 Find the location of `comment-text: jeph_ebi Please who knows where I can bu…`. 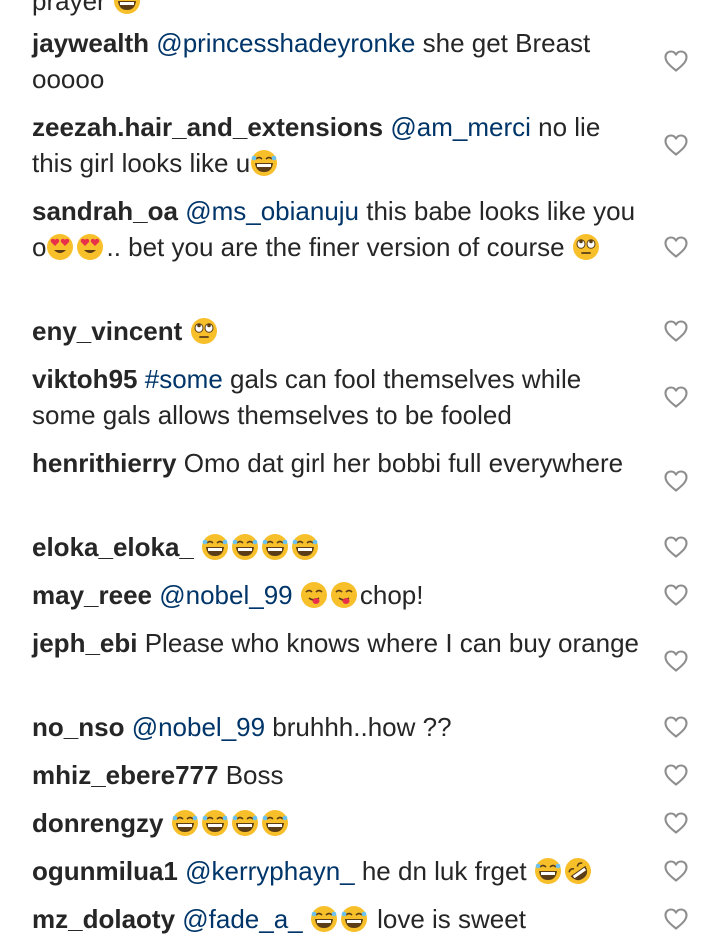

comment-text: jeph_ebi Please who knows where I can bu… is located at coordinates (339, 643).